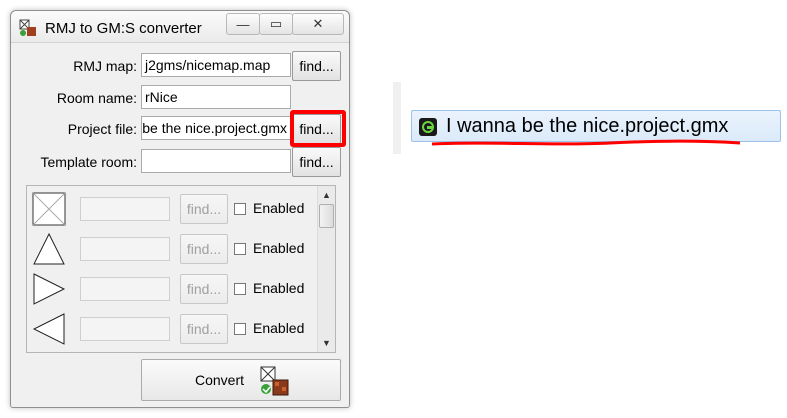 The image size is (787, 418). What do you see at coordinates (586, 142) in the screenshot?
I see `underline-annotation` at bounding box center [586, 142].